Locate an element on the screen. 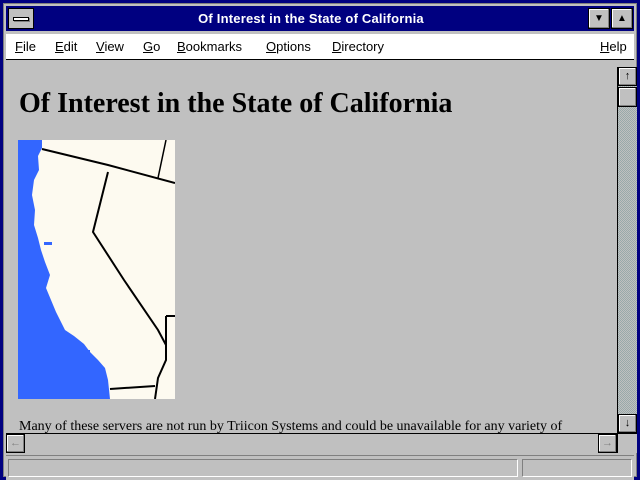 This screenshot has height=480, width=640. menu-go: Go is located at coordinates (151, 46).